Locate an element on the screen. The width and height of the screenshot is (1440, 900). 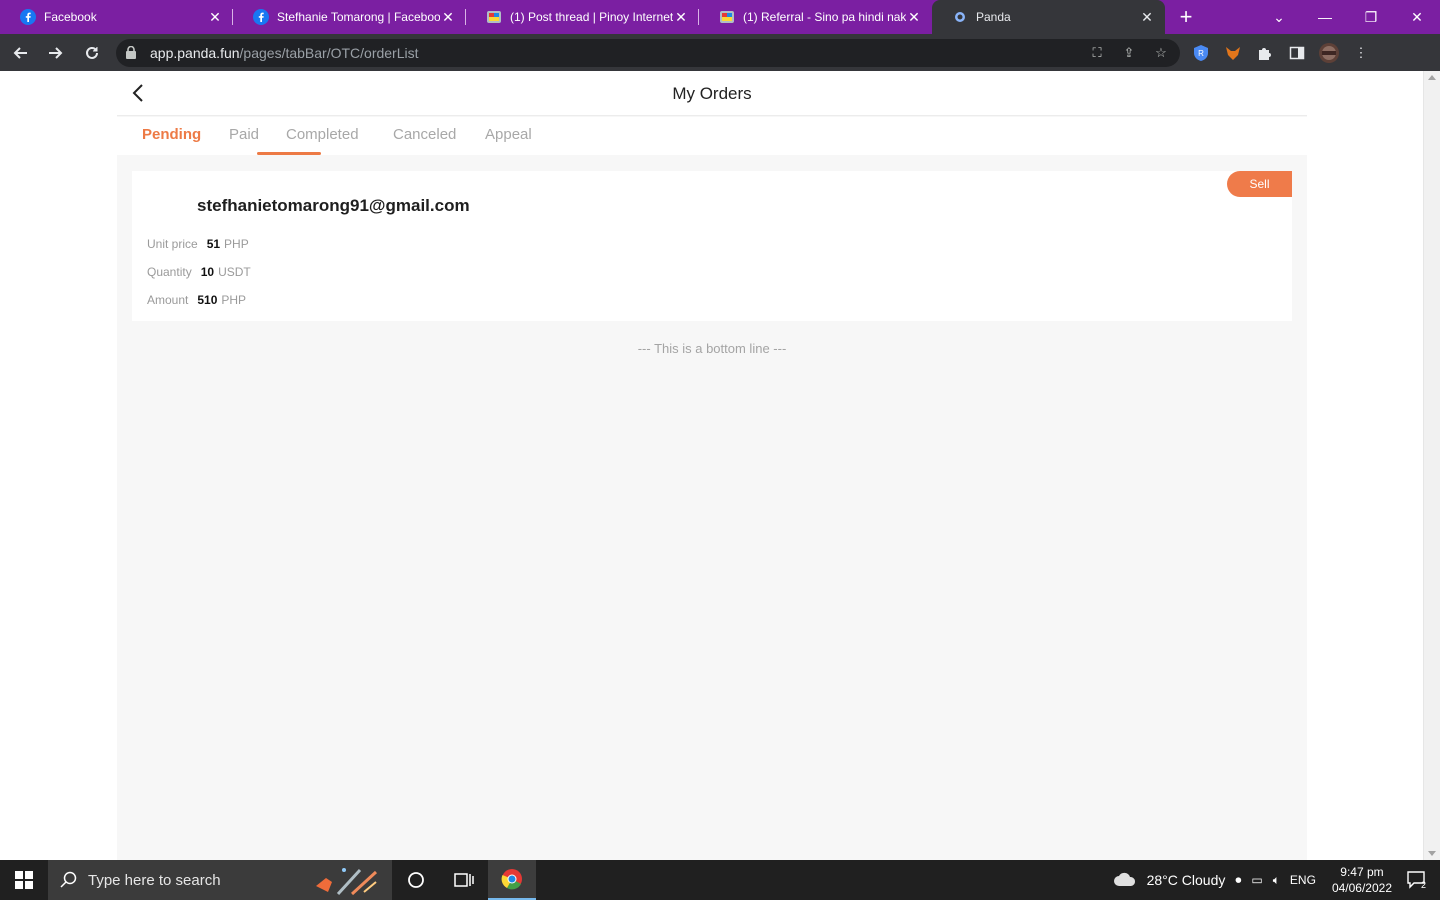
quantity-currency: USDT is located at coordinates (234, 272).